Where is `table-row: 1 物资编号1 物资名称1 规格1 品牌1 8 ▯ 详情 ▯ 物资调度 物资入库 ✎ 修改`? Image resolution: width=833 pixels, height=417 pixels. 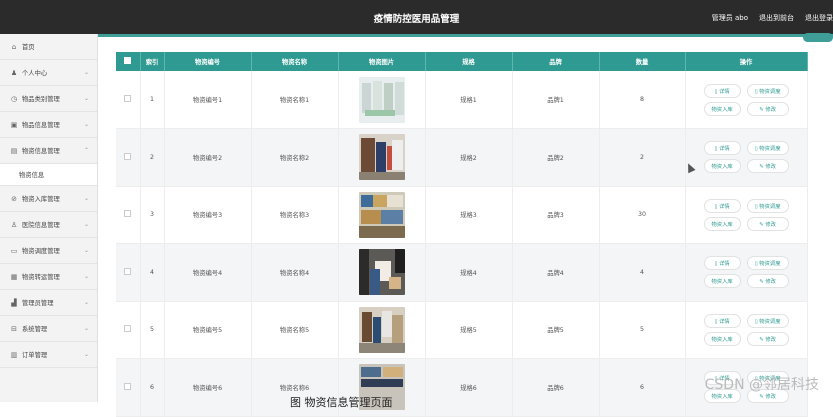 table-row: 1 物资编号1 物资名称1 规格1 品牌1 8 ▯ 详情 ▯ 物资调度 物资入库 ✎ 修改 is located at coordinates (462, 100).